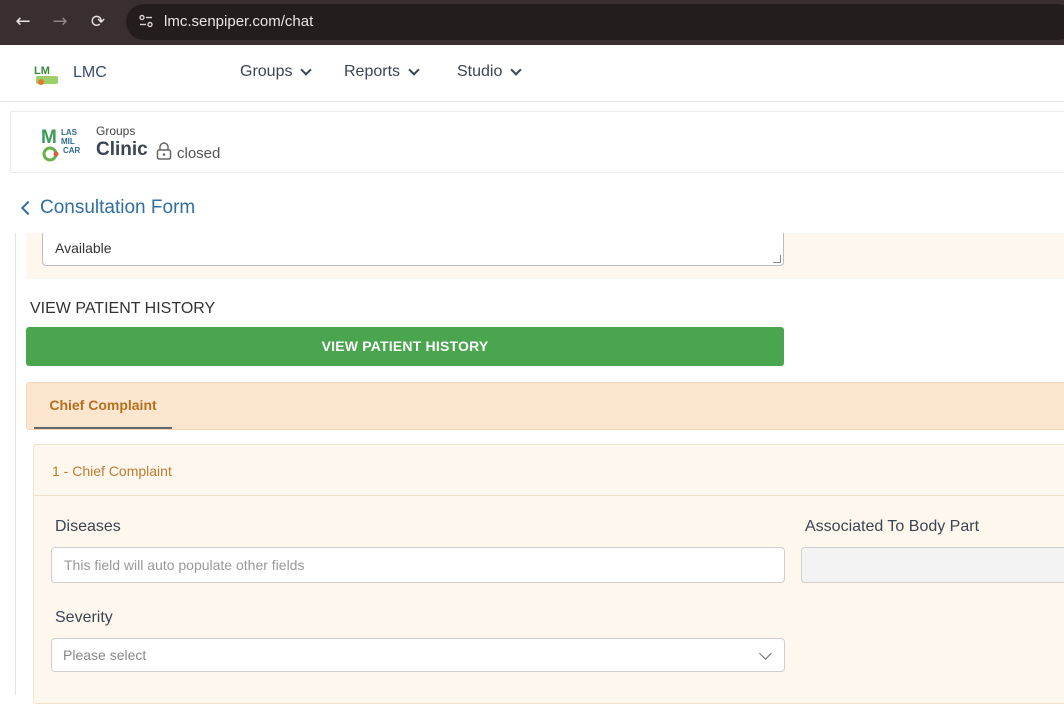 The width and height of the screenshot is (1064, 704). I want to click on arrow-left-icon: ←, so click(23, 22).